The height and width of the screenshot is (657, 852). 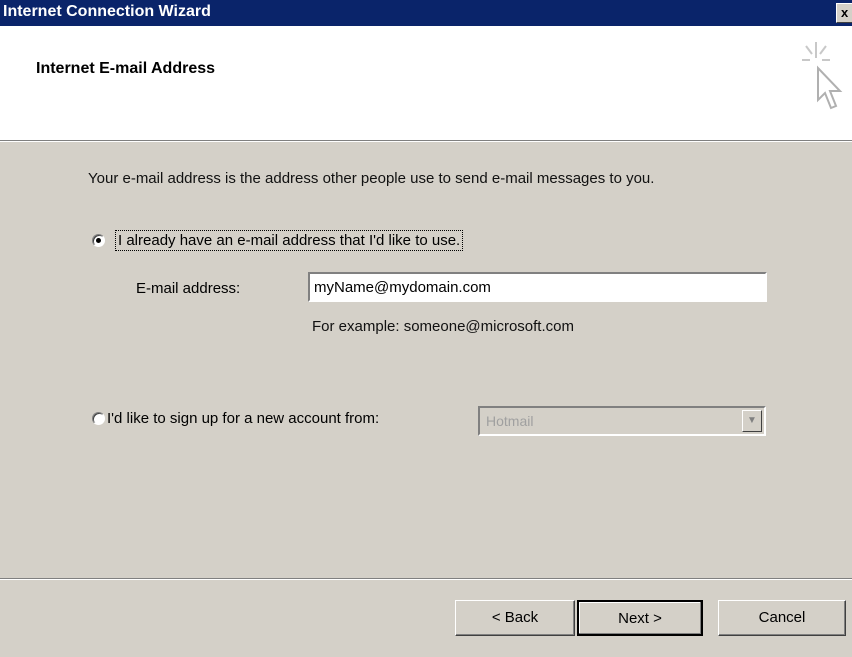 What do you see at coordinates (426, 579) in the screenshot?
I see `footer-divider` at bounding box center [426, 579].